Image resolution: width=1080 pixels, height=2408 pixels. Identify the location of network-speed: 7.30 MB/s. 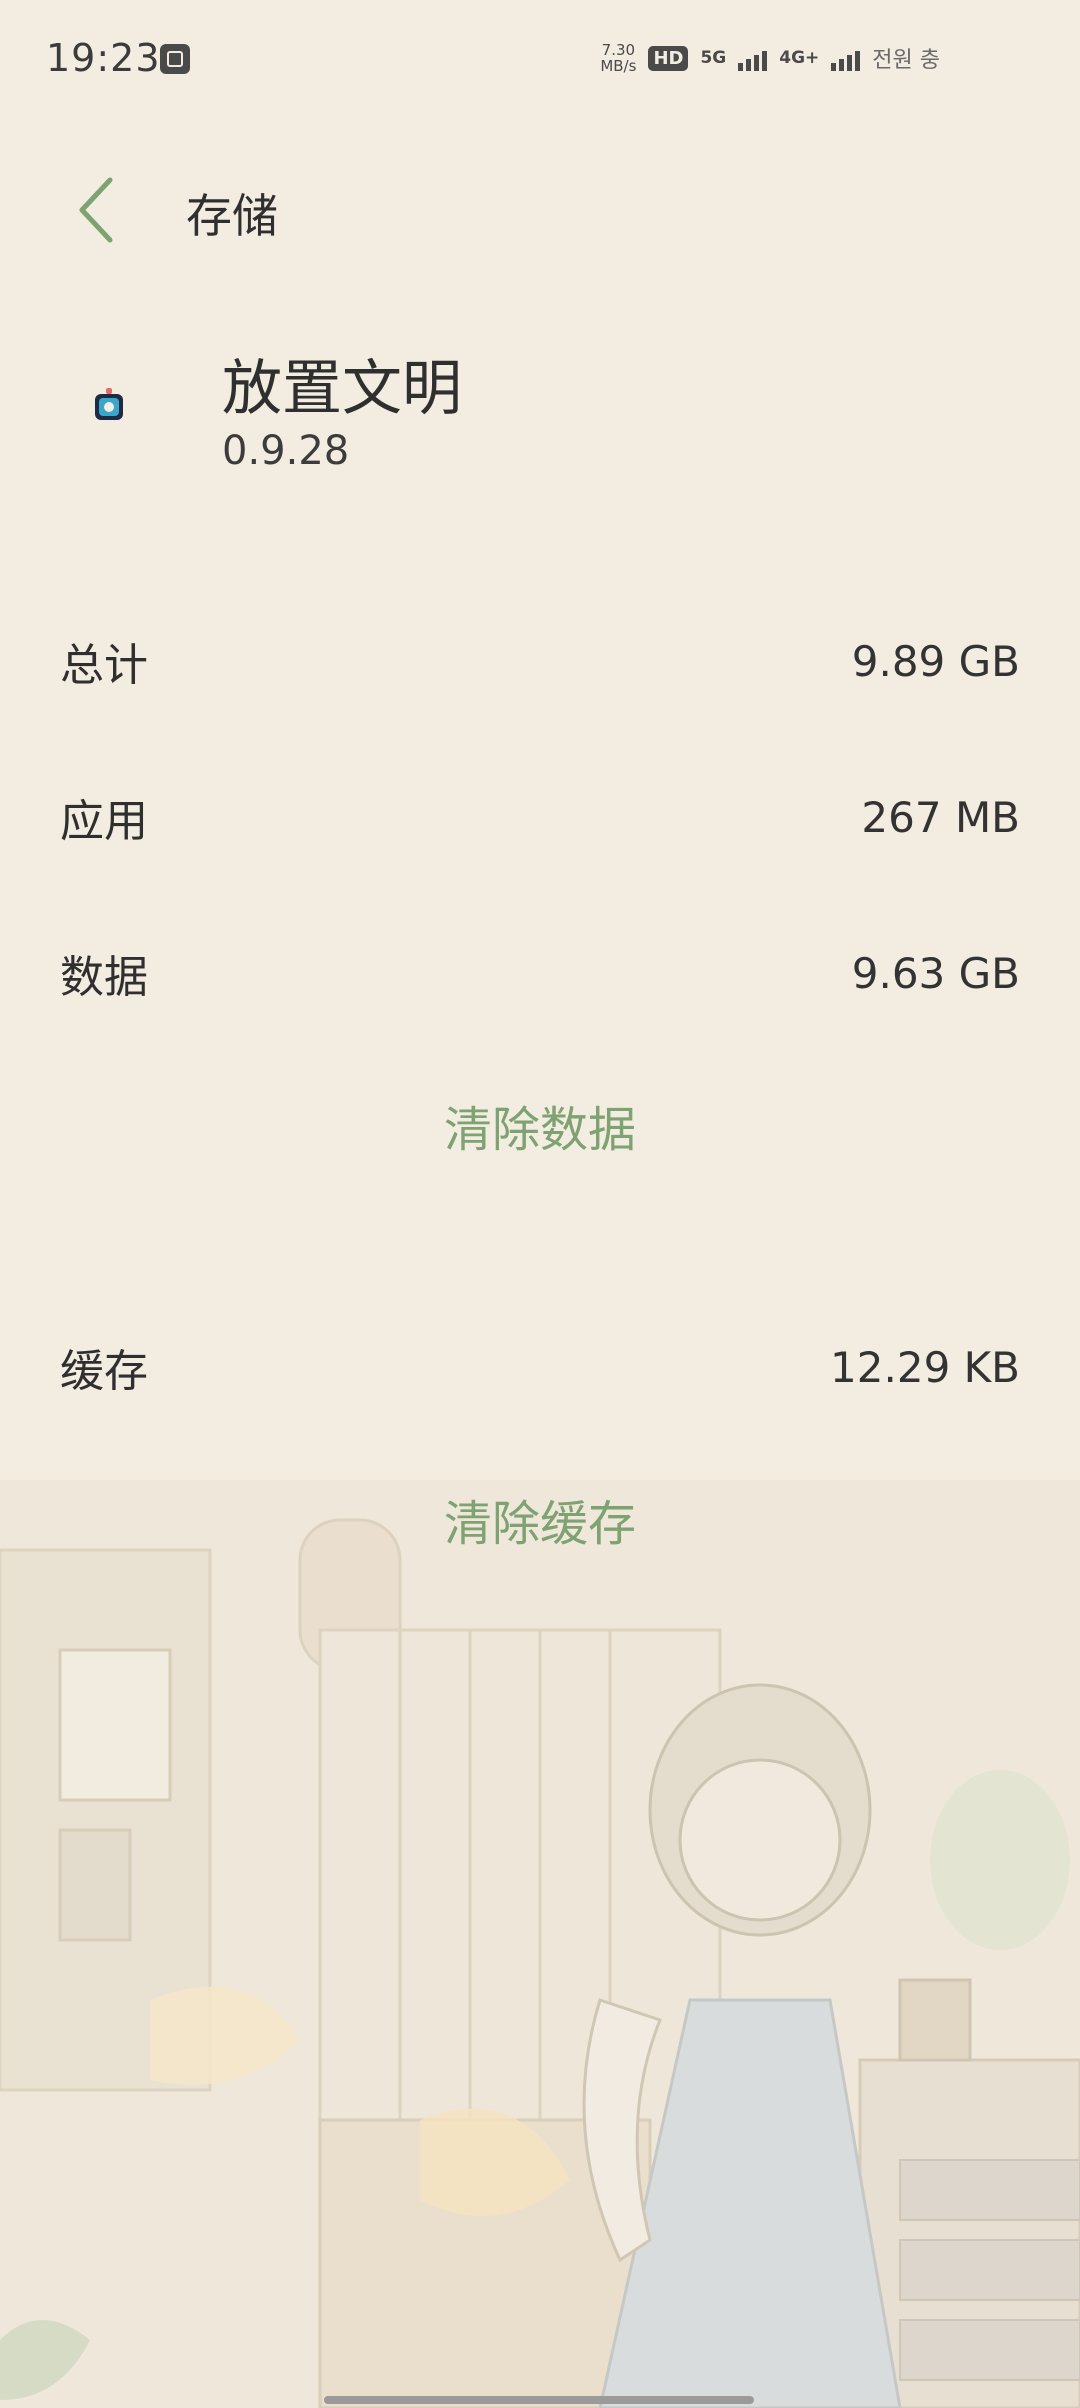
(618, 58).